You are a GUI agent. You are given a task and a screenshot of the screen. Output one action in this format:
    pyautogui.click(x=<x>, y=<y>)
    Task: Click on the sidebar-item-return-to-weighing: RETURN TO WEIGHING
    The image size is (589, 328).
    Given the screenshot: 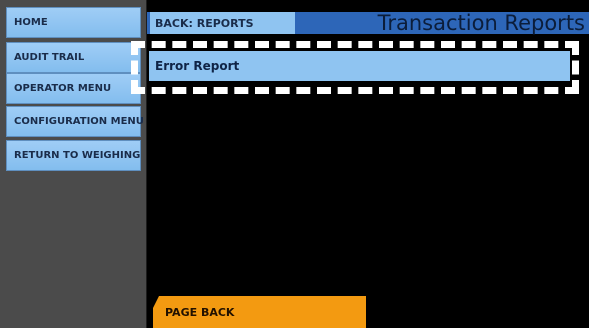 What is the action you would take?
    pyautogui.click(x=73, y=155)
    